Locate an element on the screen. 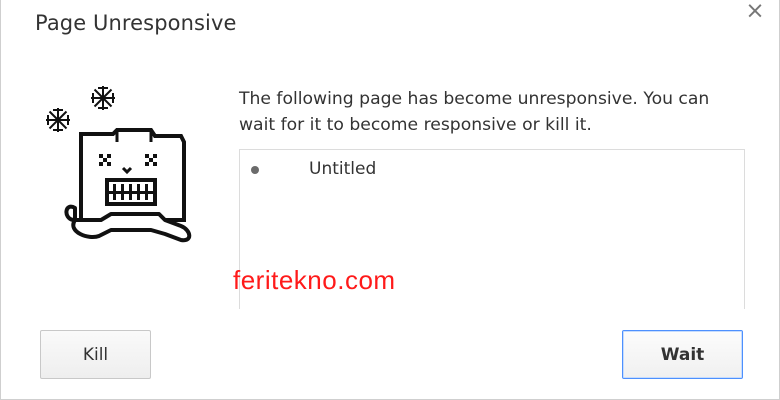 Image resolution: width=780 pixels, height=400 pixels. wait-button: Wait is located at coordinates (682, 354).